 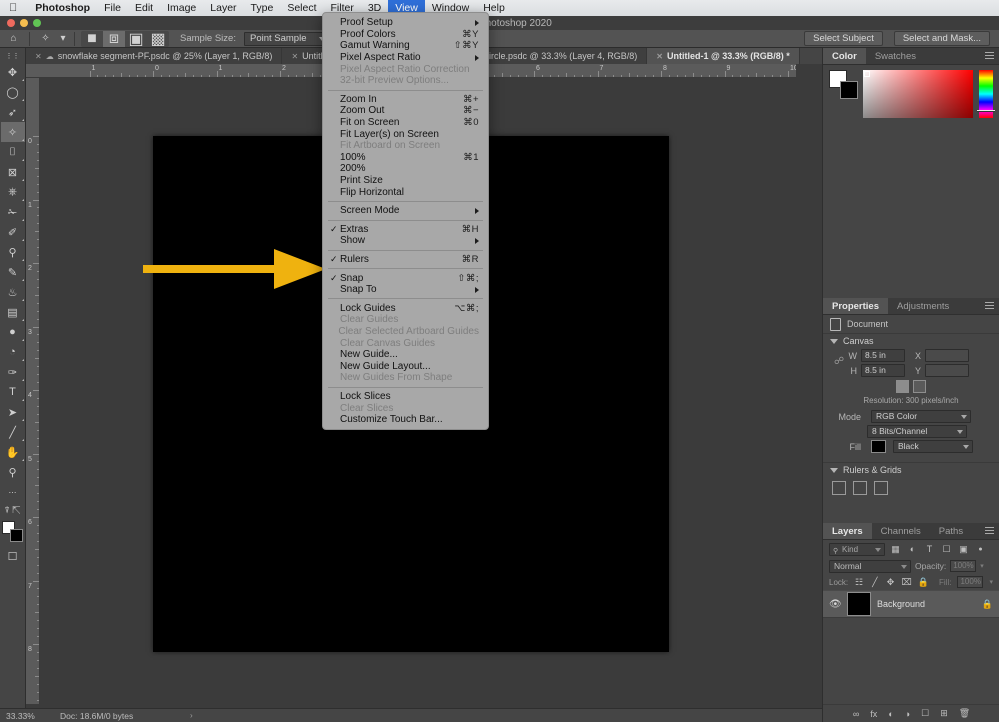 What do you see at coordinates (839, 488) in the screenshot?
I see `guides-icon` at bounding box center [839, 488].